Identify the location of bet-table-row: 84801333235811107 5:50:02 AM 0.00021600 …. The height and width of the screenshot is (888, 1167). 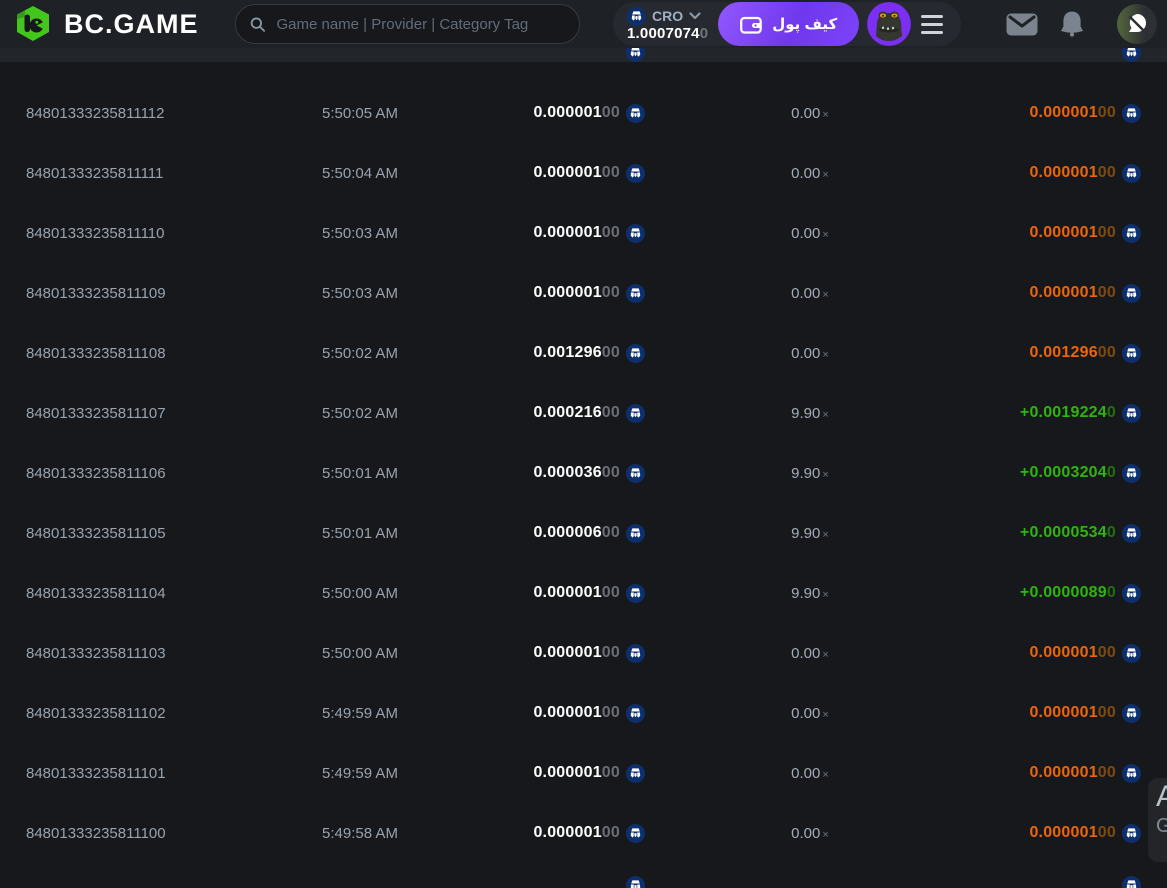
(583, 413).